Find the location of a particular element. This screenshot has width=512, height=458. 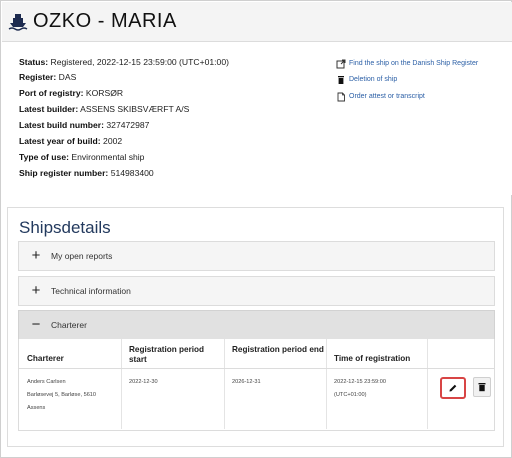

ship-number-label: Ship register number: is located at coordinates (64, 173).